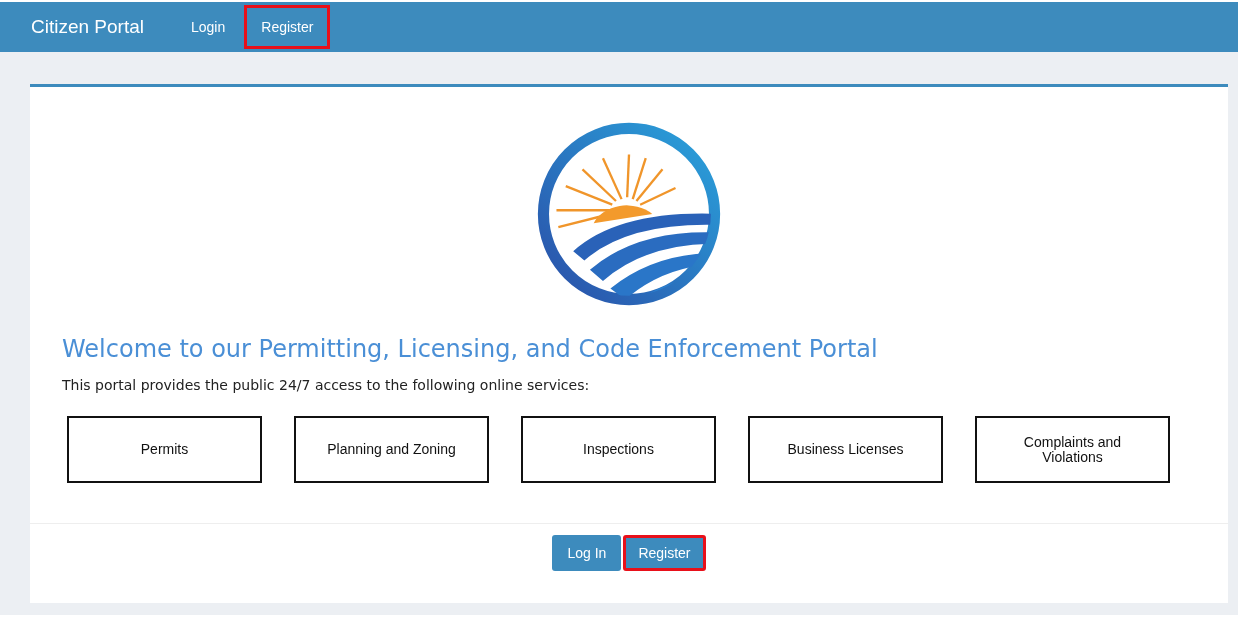  I want to click on intro-text: This portal provides the public 24/7 access to the following online services:, so click(326, 385).